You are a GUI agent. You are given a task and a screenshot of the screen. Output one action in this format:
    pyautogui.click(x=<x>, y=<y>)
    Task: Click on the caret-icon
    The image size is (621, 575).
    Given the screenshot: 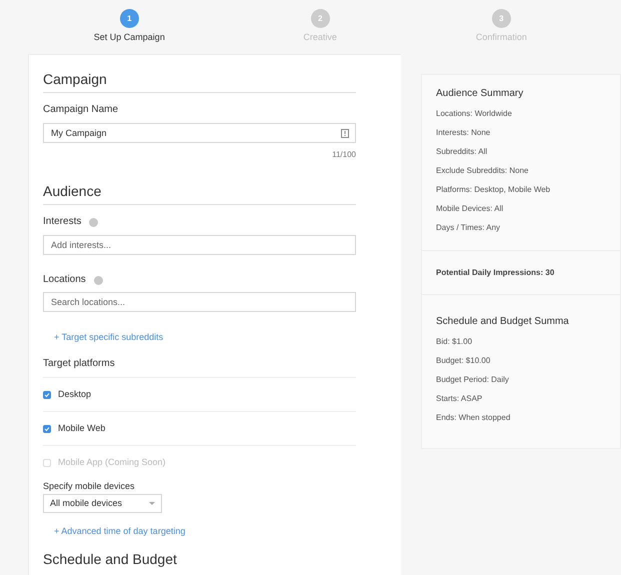 What is the action you would take?
    pyautogui.click(x=152, y=503)
    